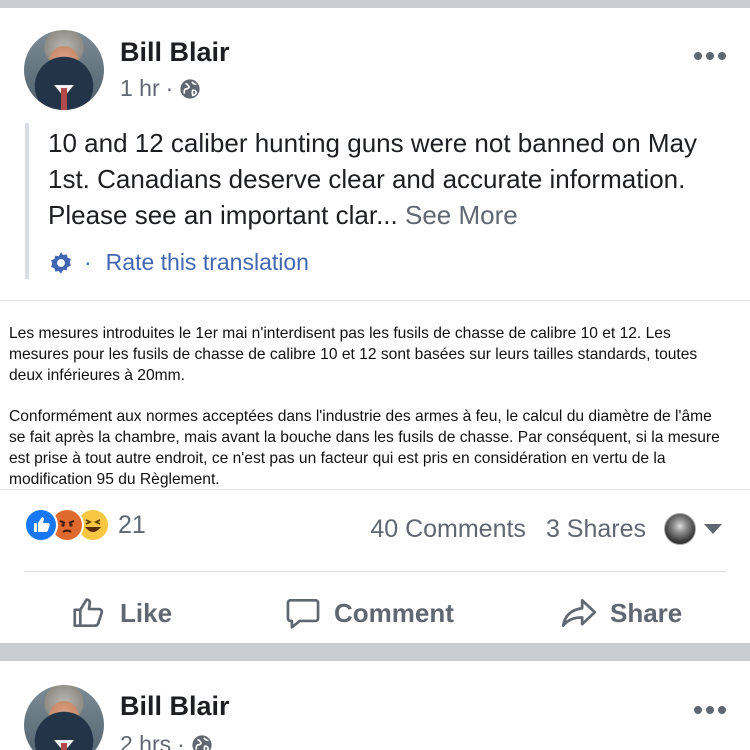  What do you see at coordinates (146, 612) in the screenshot?
I see `like-label: Like` at bounding box center [146, 612].